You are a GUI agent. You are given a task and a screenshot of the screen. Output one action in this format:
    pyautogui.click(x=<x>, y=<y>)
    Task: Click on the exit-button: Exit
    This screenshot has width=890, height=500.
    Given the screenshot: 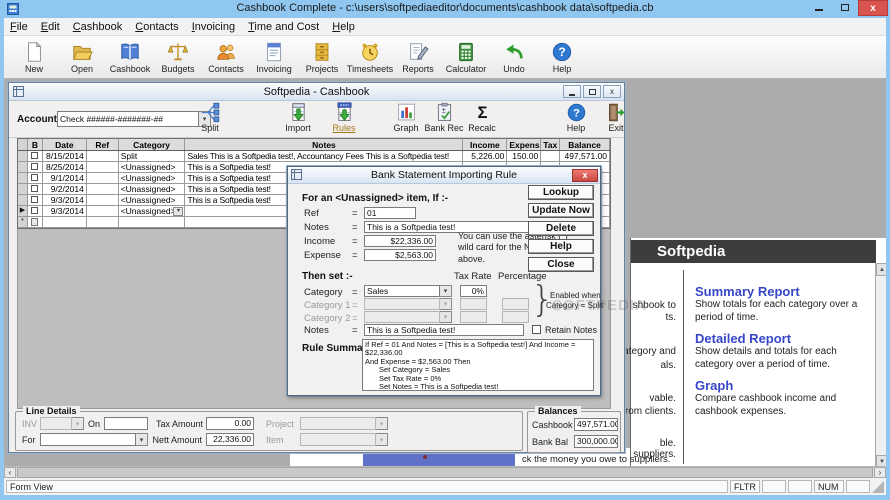 What is the action you would take?
    pyautogui.click(x=616, y=119)
    